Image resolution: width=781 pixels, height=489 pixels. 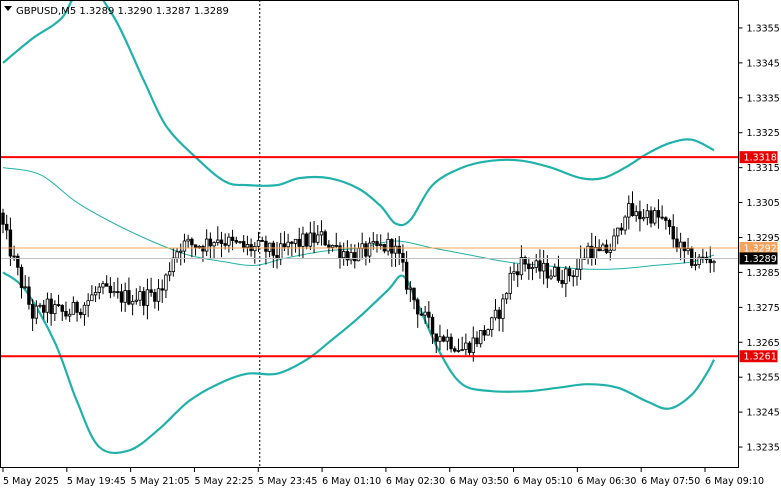 I want to click on y-tick-label: 1.3335, so click(x=763, y=98).